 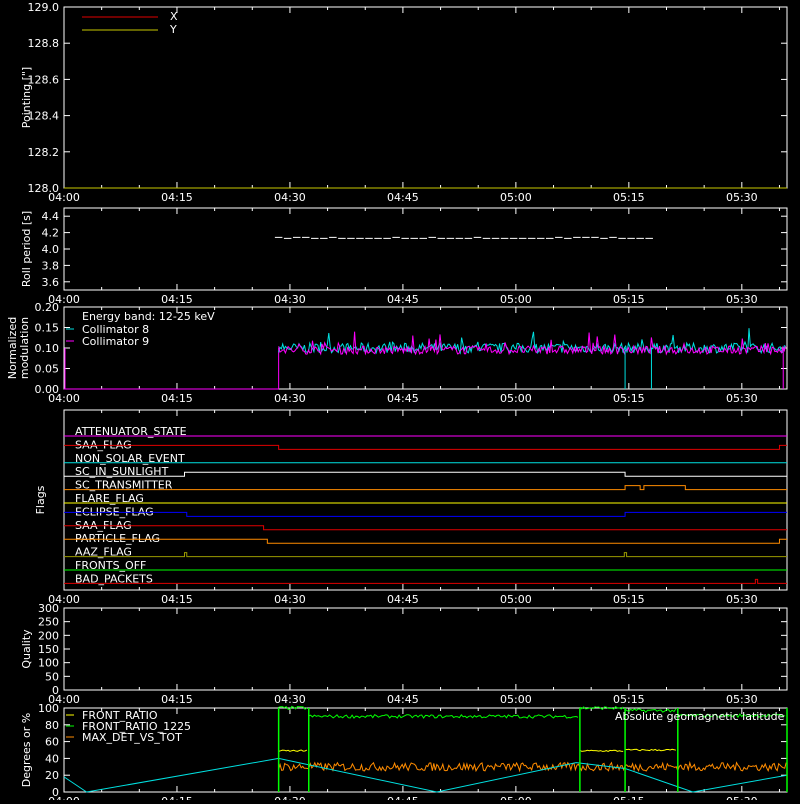 What do you see at coordinates (48, 622) in the screenshot?
I see `y-tick-label: 250` at bounding box center [48, 622].